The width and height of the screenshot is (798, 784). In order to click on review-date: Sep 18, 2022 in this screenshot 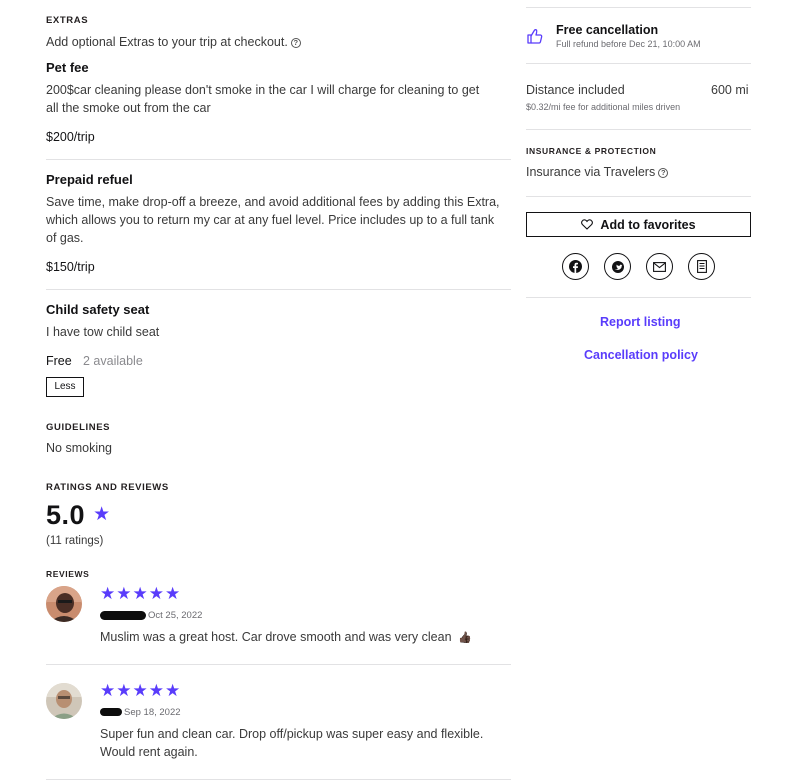, I will do `click(152, 712)`.